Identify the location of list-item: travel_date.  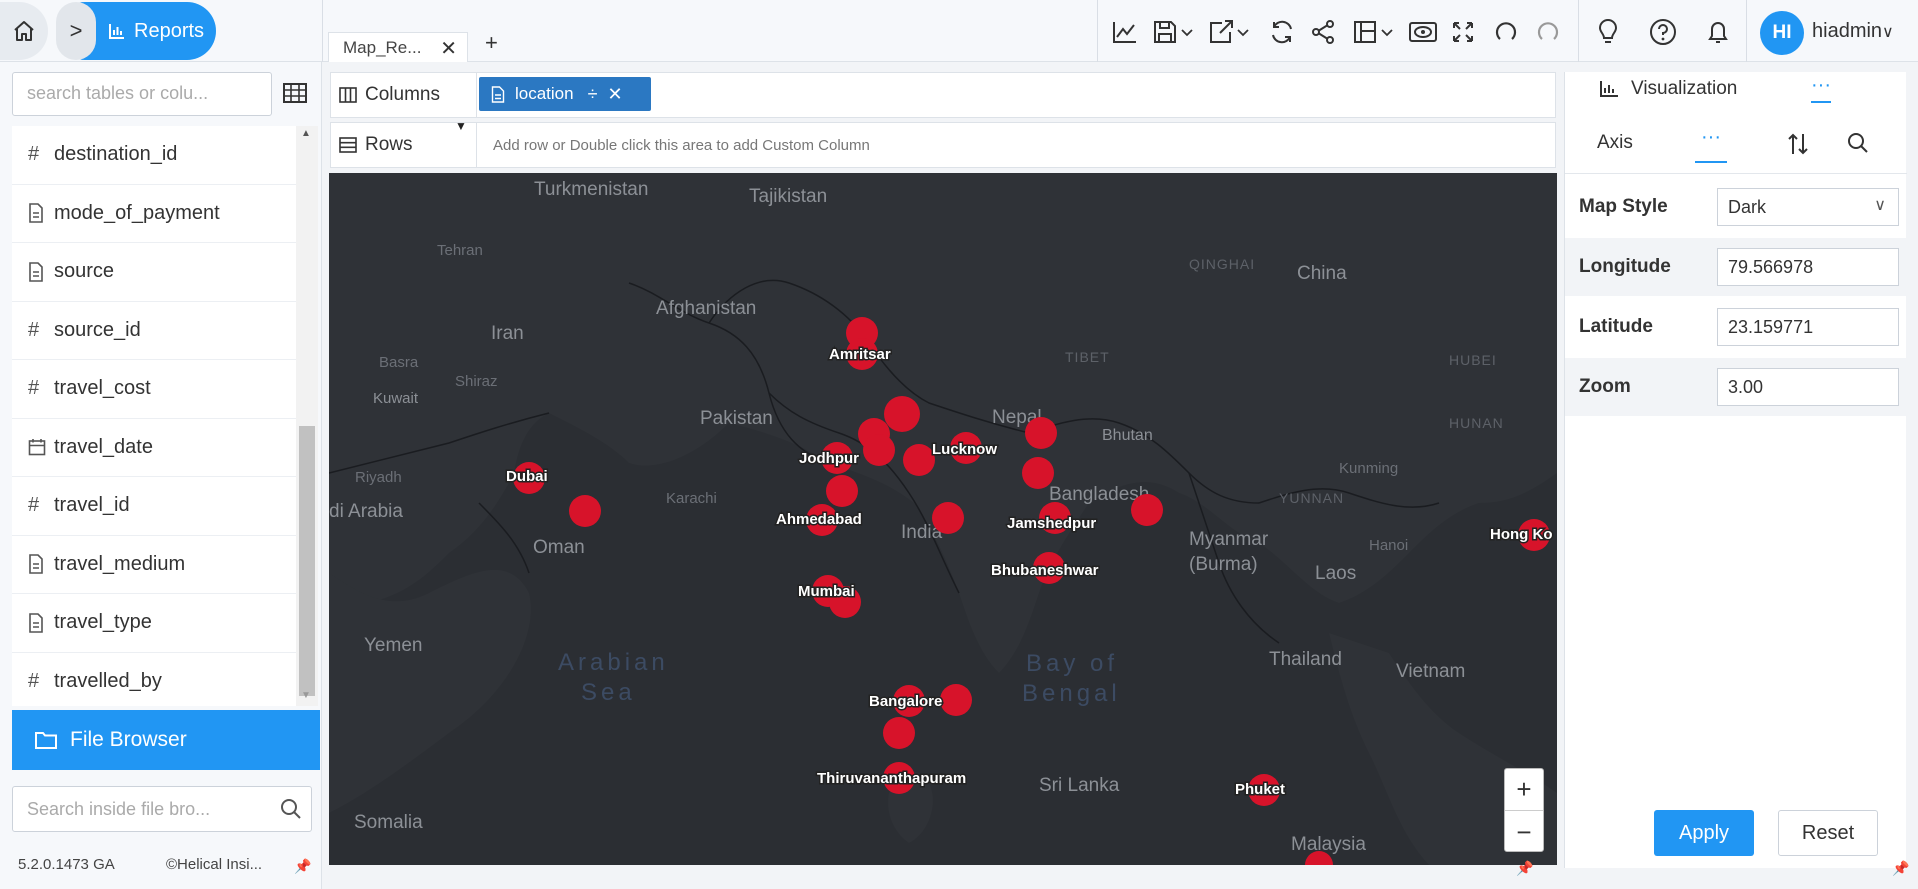
(154, 448).